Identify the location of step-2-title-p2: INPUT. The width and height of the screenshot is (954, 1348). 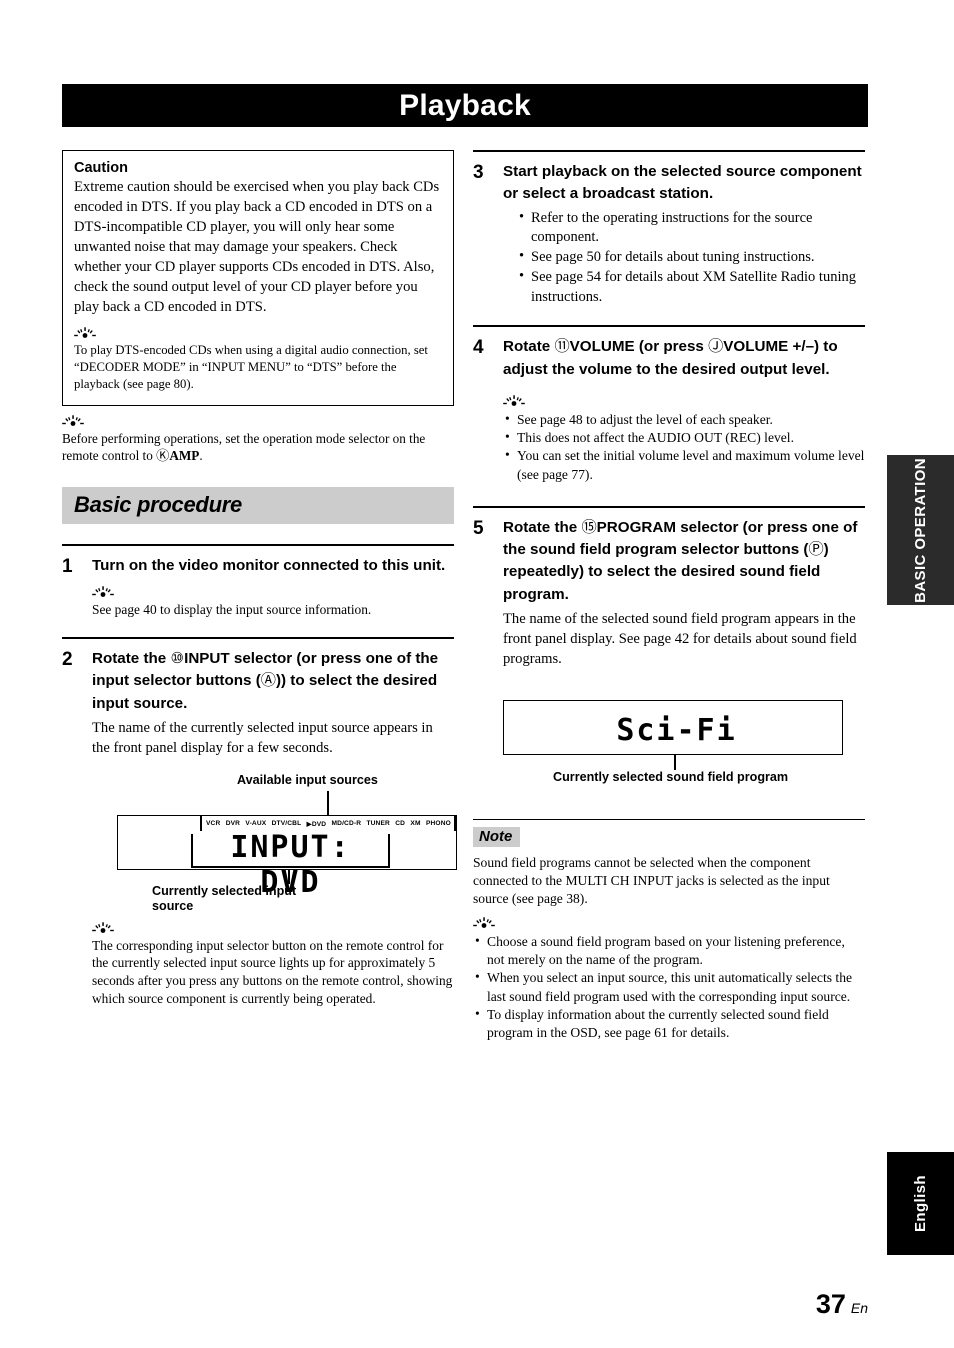
(207, 658).